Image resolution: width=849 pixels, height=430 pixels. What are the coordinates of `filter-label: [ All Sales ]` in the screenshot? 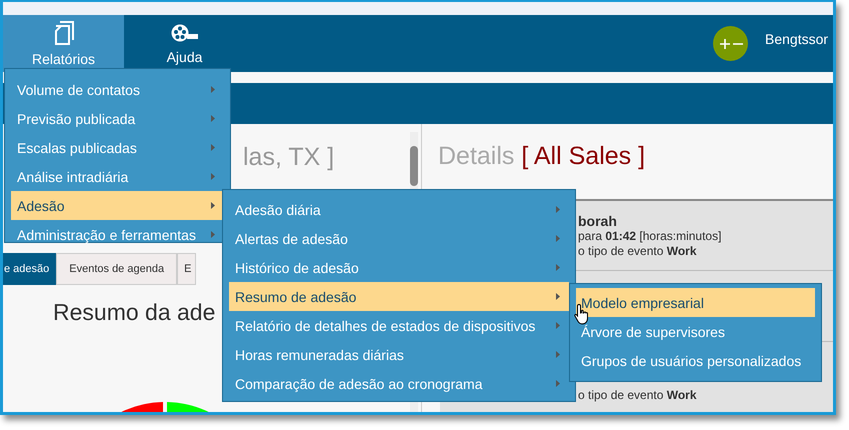 It's located at (583, 156).